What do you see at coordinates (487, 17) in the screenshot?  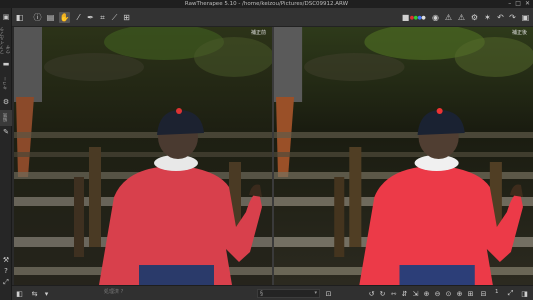 I see `favorite-icon: ✶` at bounding box center [487, 17].